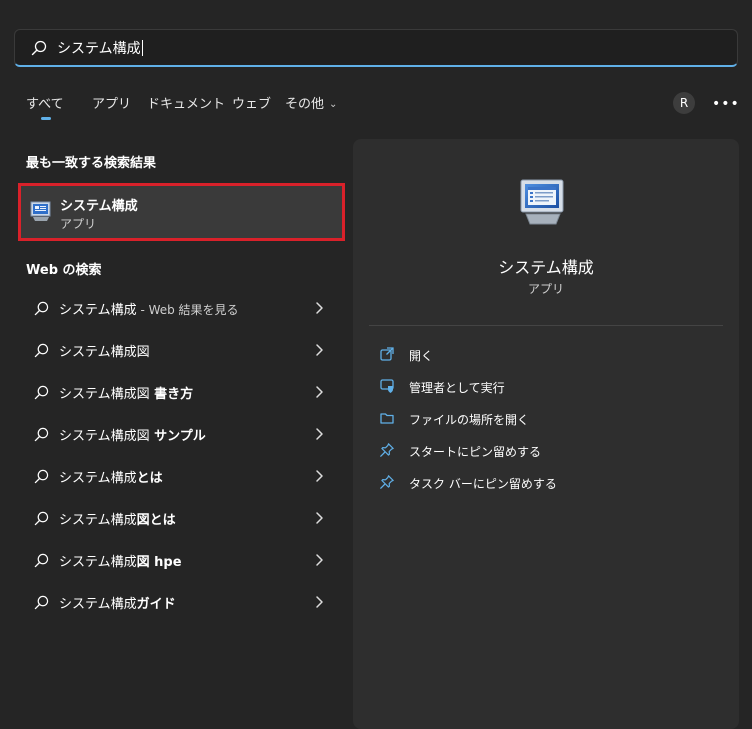  What do you see at coordinates (99, 206) in the screenshot?
I see `best-match-name: システム構成` at bounding box center [99, 206].